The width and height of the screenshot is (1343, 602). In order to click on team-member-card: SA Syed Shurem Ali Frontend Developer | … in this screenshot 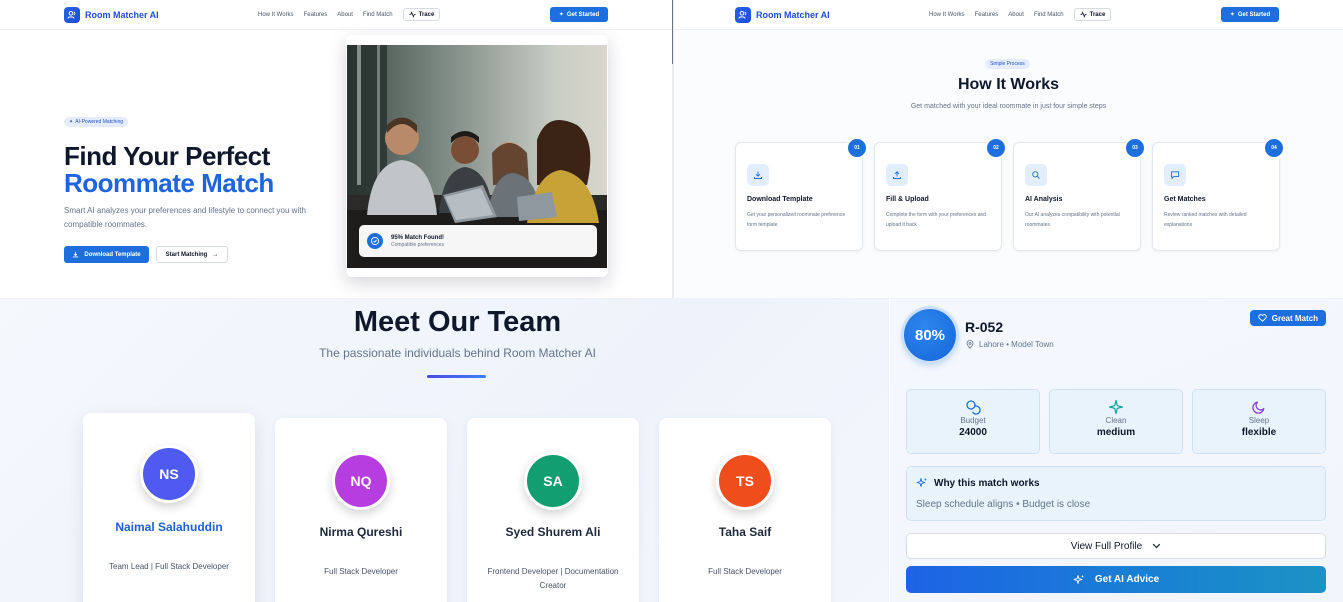, I will do `click(553, 510)`.